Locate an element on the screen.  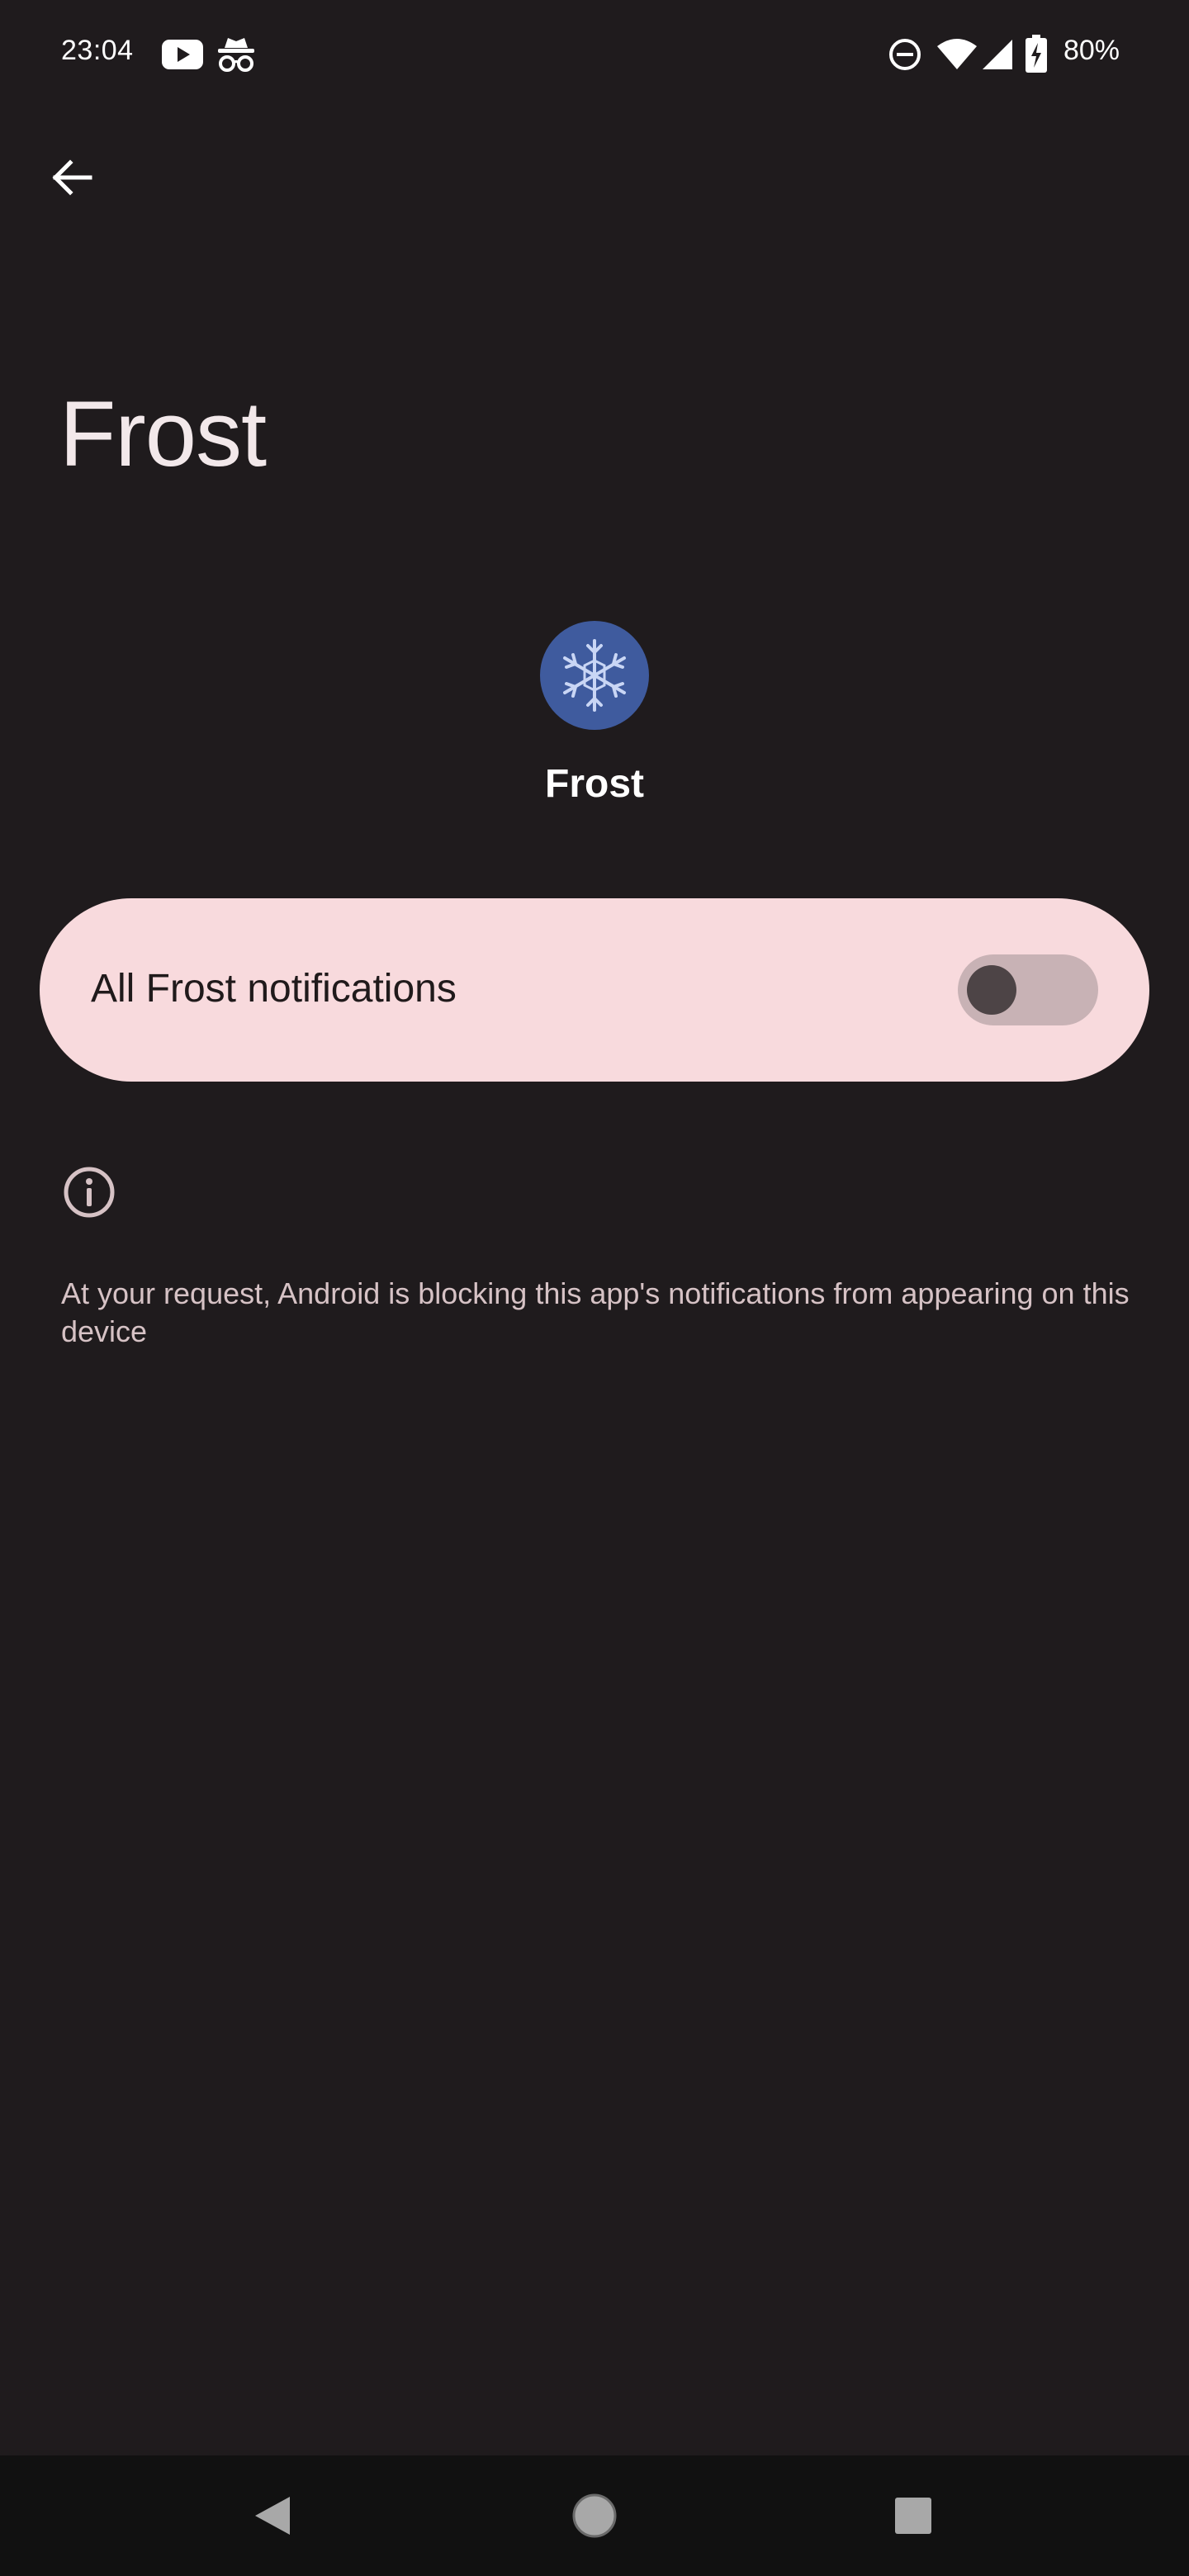
status-bar: 23:04 80% is located at coordinates (594, 53).